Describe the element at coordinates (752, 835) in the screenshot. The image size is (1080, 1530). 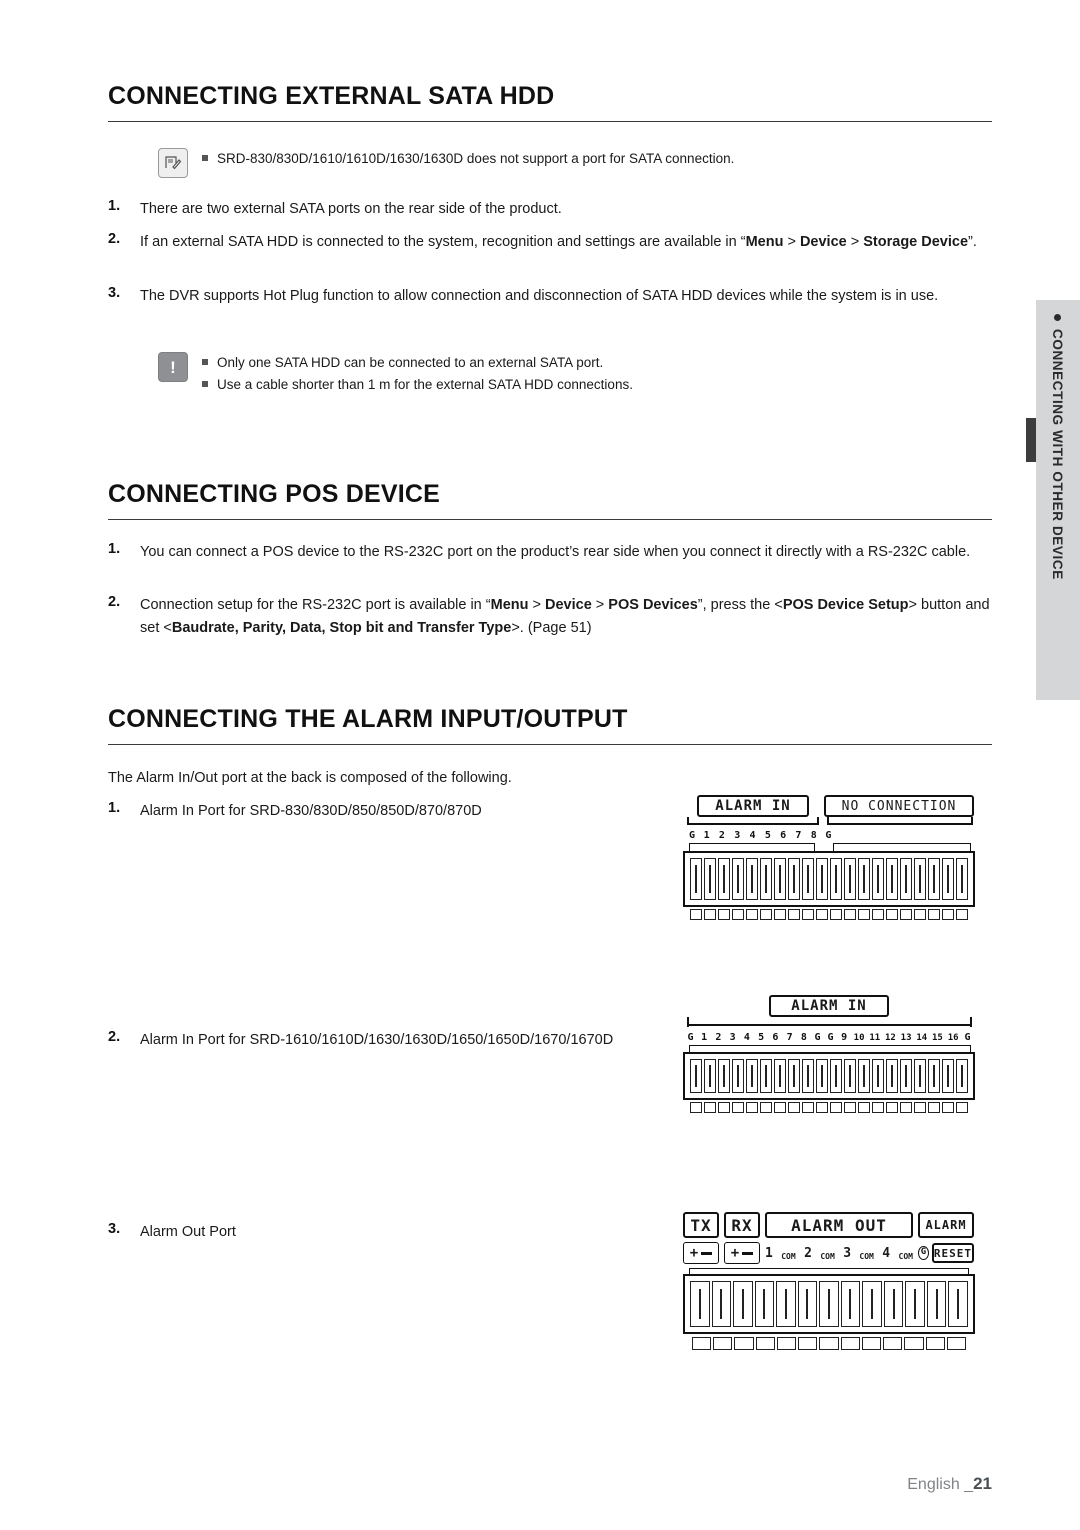
I see `pin-4: 4` at that location.